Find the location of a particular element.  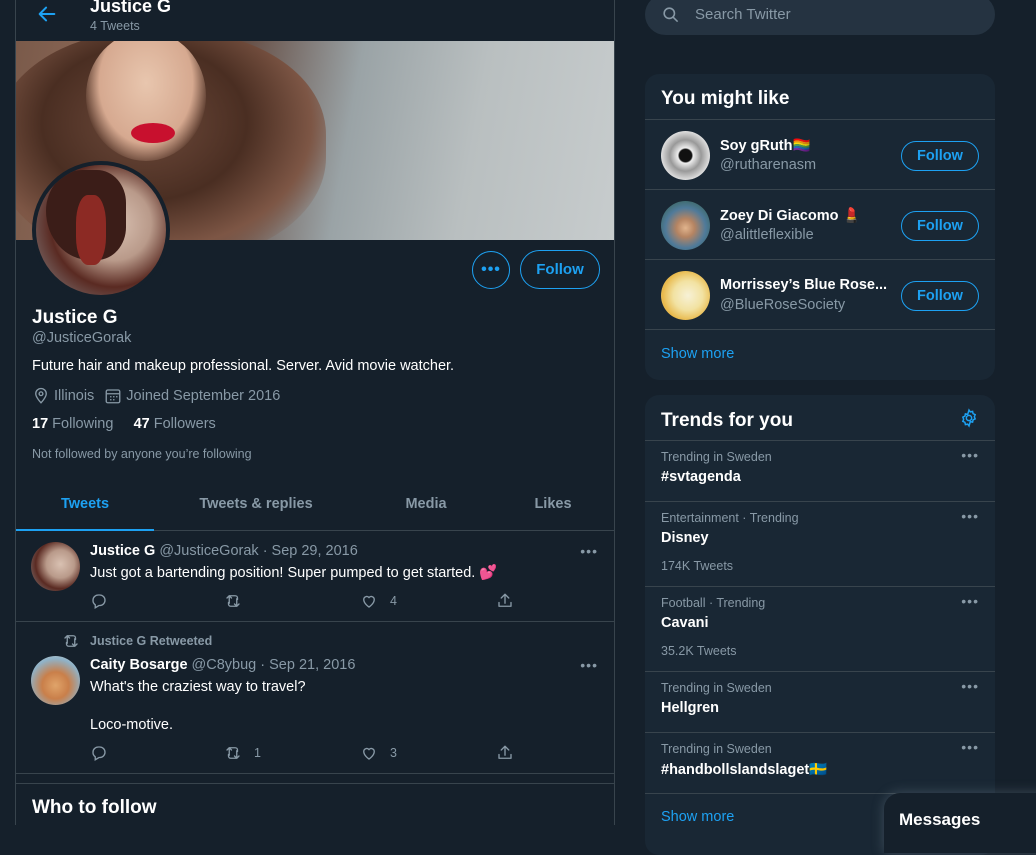

profile-follow-button: Follow is located at coordinates (560, 269).